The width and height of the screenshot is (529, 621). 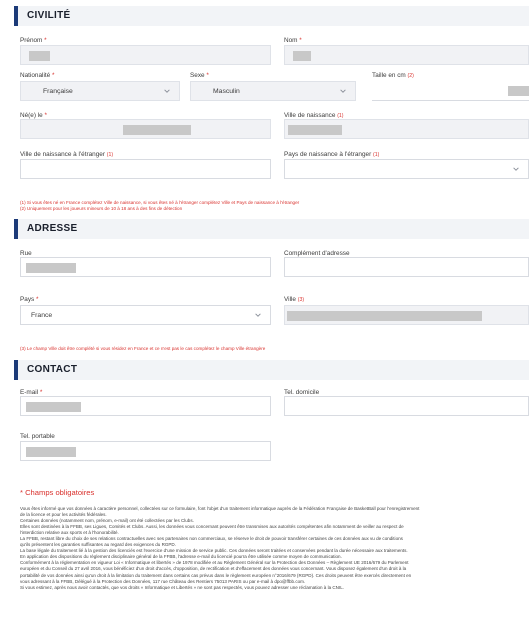 I want to click on sexe-value: Masculin, so click(x=226, y=91).